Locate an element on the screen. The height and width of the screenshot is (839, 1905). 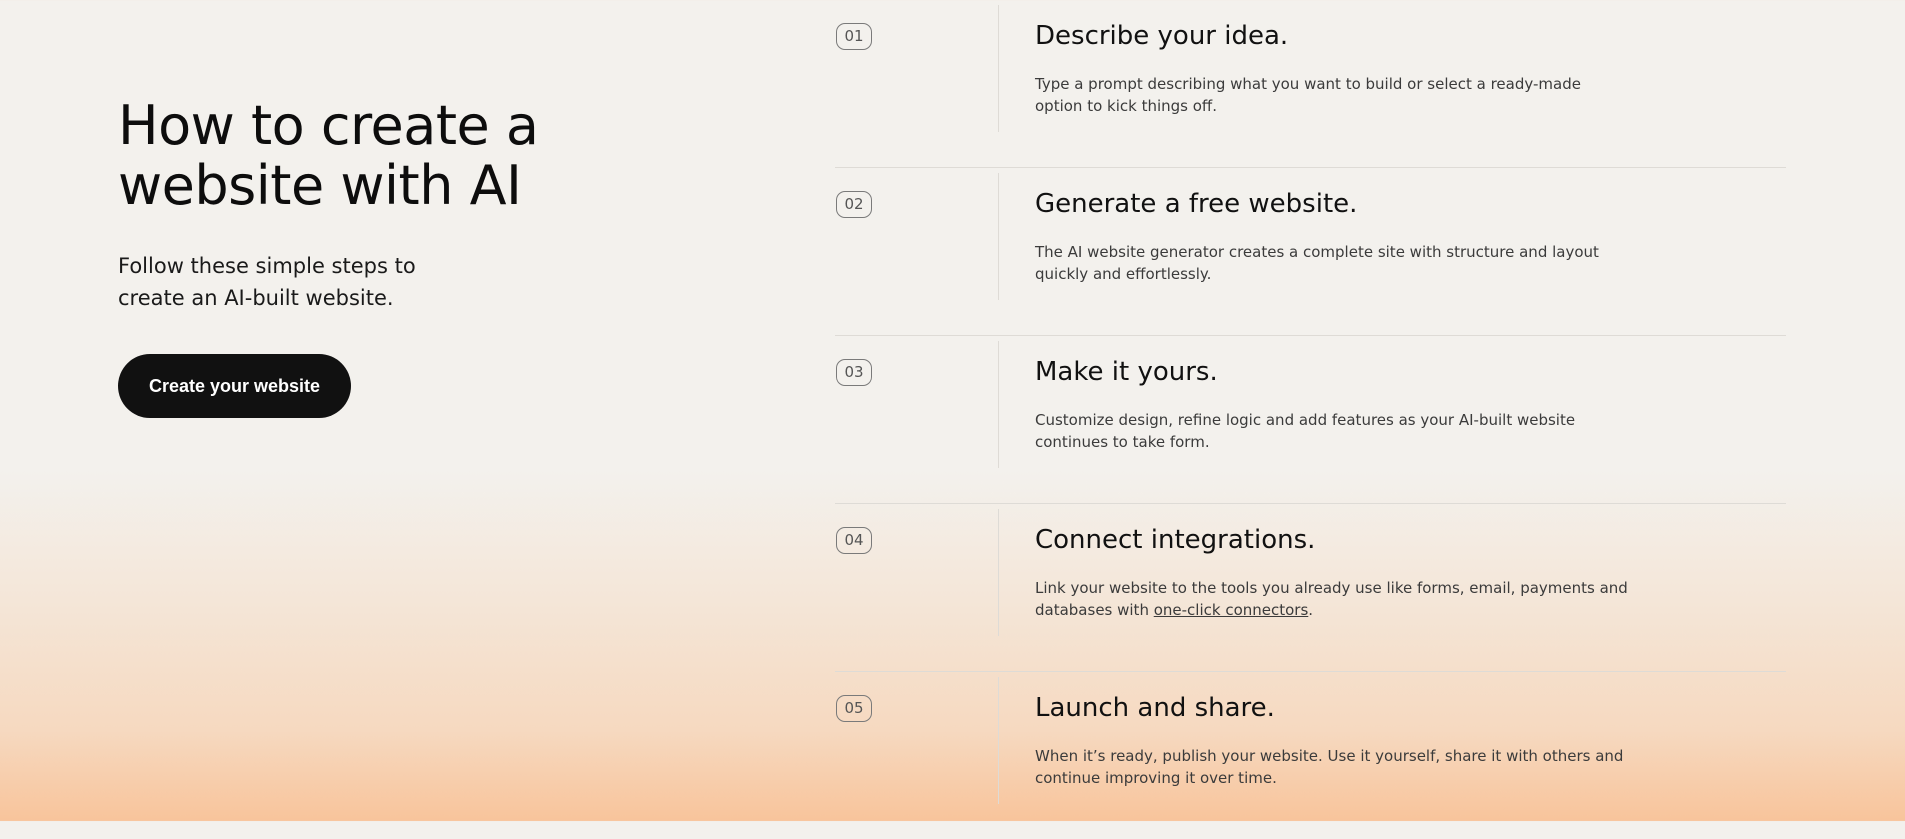
step-title: Make it yours. is located at coordinates (1126, 372).